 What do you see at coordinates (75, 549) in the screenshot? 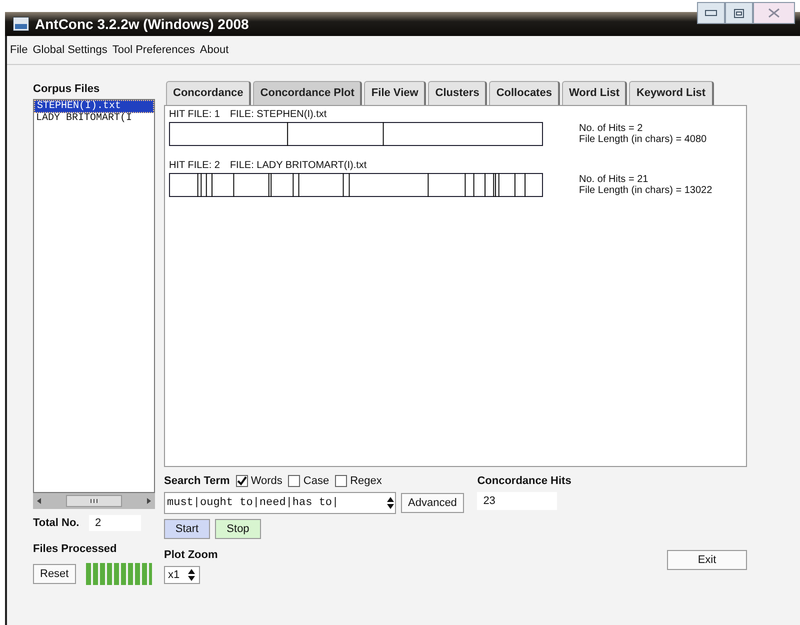
I see `files-processed-label: Files Processed` at bounding box center [75, 549].